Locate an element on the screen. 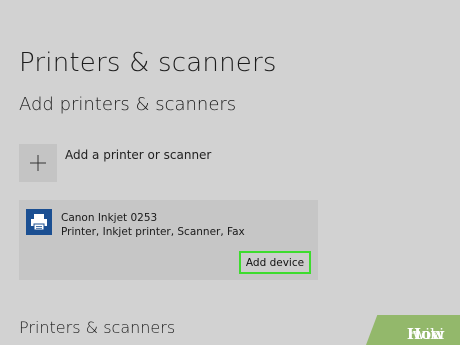  watermark-how: How is located at coordinates (425, 334).